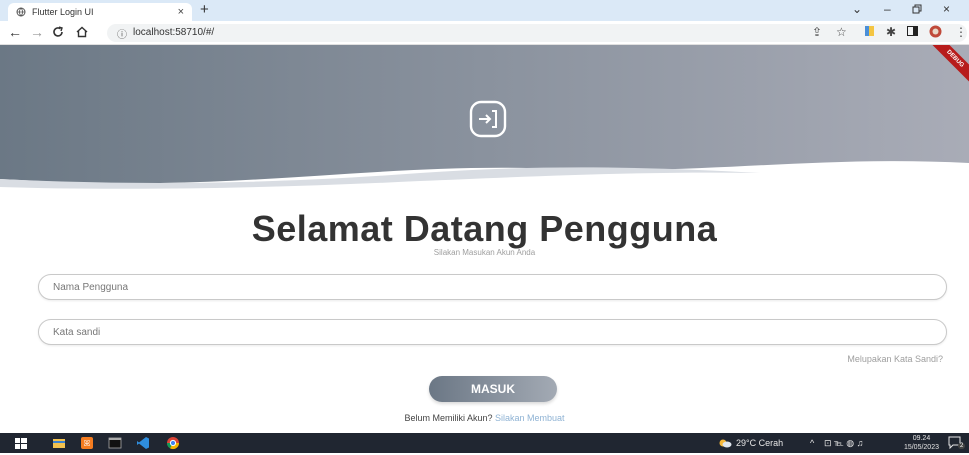 This screenshot has width=969, height=455. What do you see at coordinates (122, 33) in the screenshot?
I see `site-info-icon: ⓘ` at bounding box center [122, 33].